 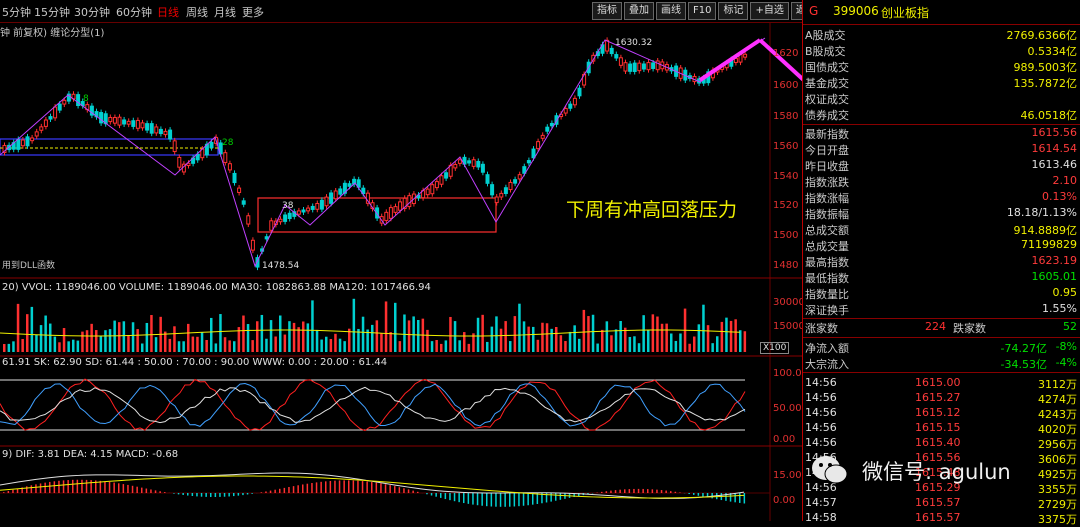 I want to click on tick-time: 14:57, so click(x=821, y=502).